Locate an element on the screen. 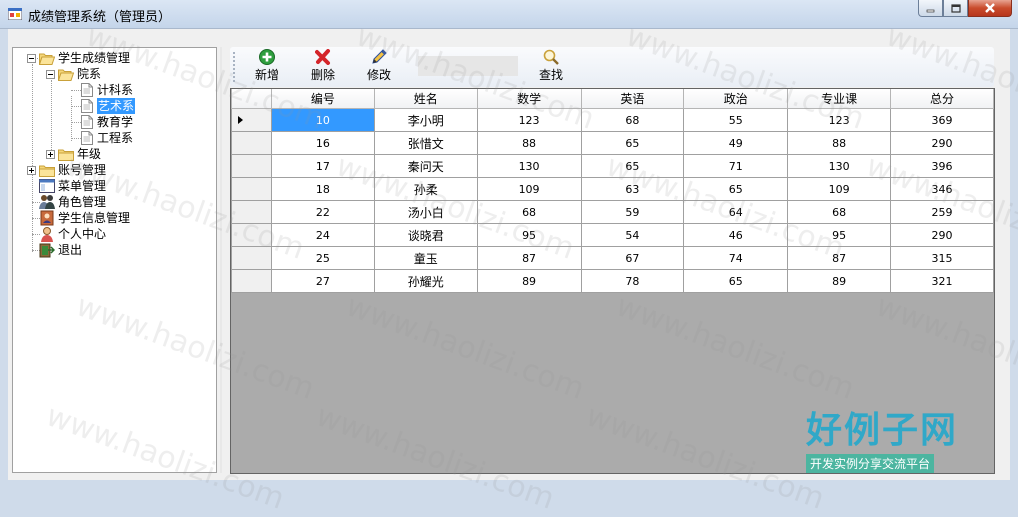  table-cell: 71 is located at coordinates (736, 166).